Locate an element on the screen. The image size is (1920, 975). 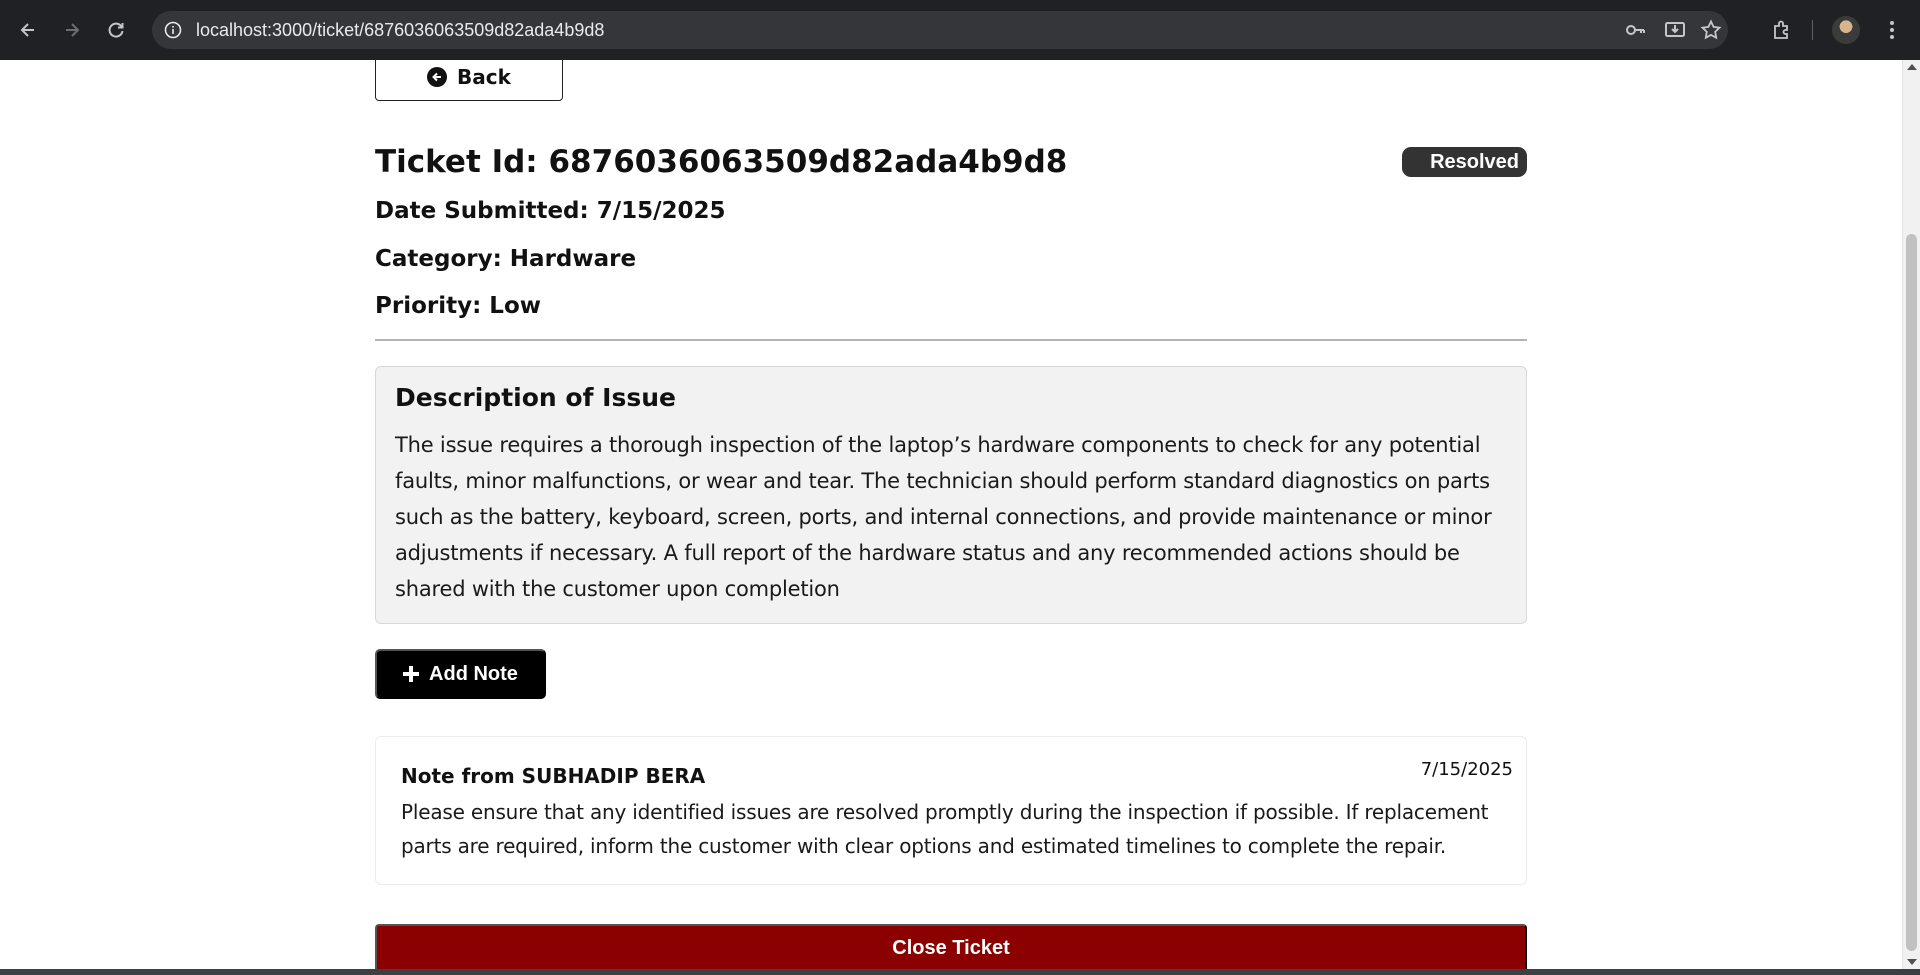
back-nav-icon is located at coordinates (28, 30).